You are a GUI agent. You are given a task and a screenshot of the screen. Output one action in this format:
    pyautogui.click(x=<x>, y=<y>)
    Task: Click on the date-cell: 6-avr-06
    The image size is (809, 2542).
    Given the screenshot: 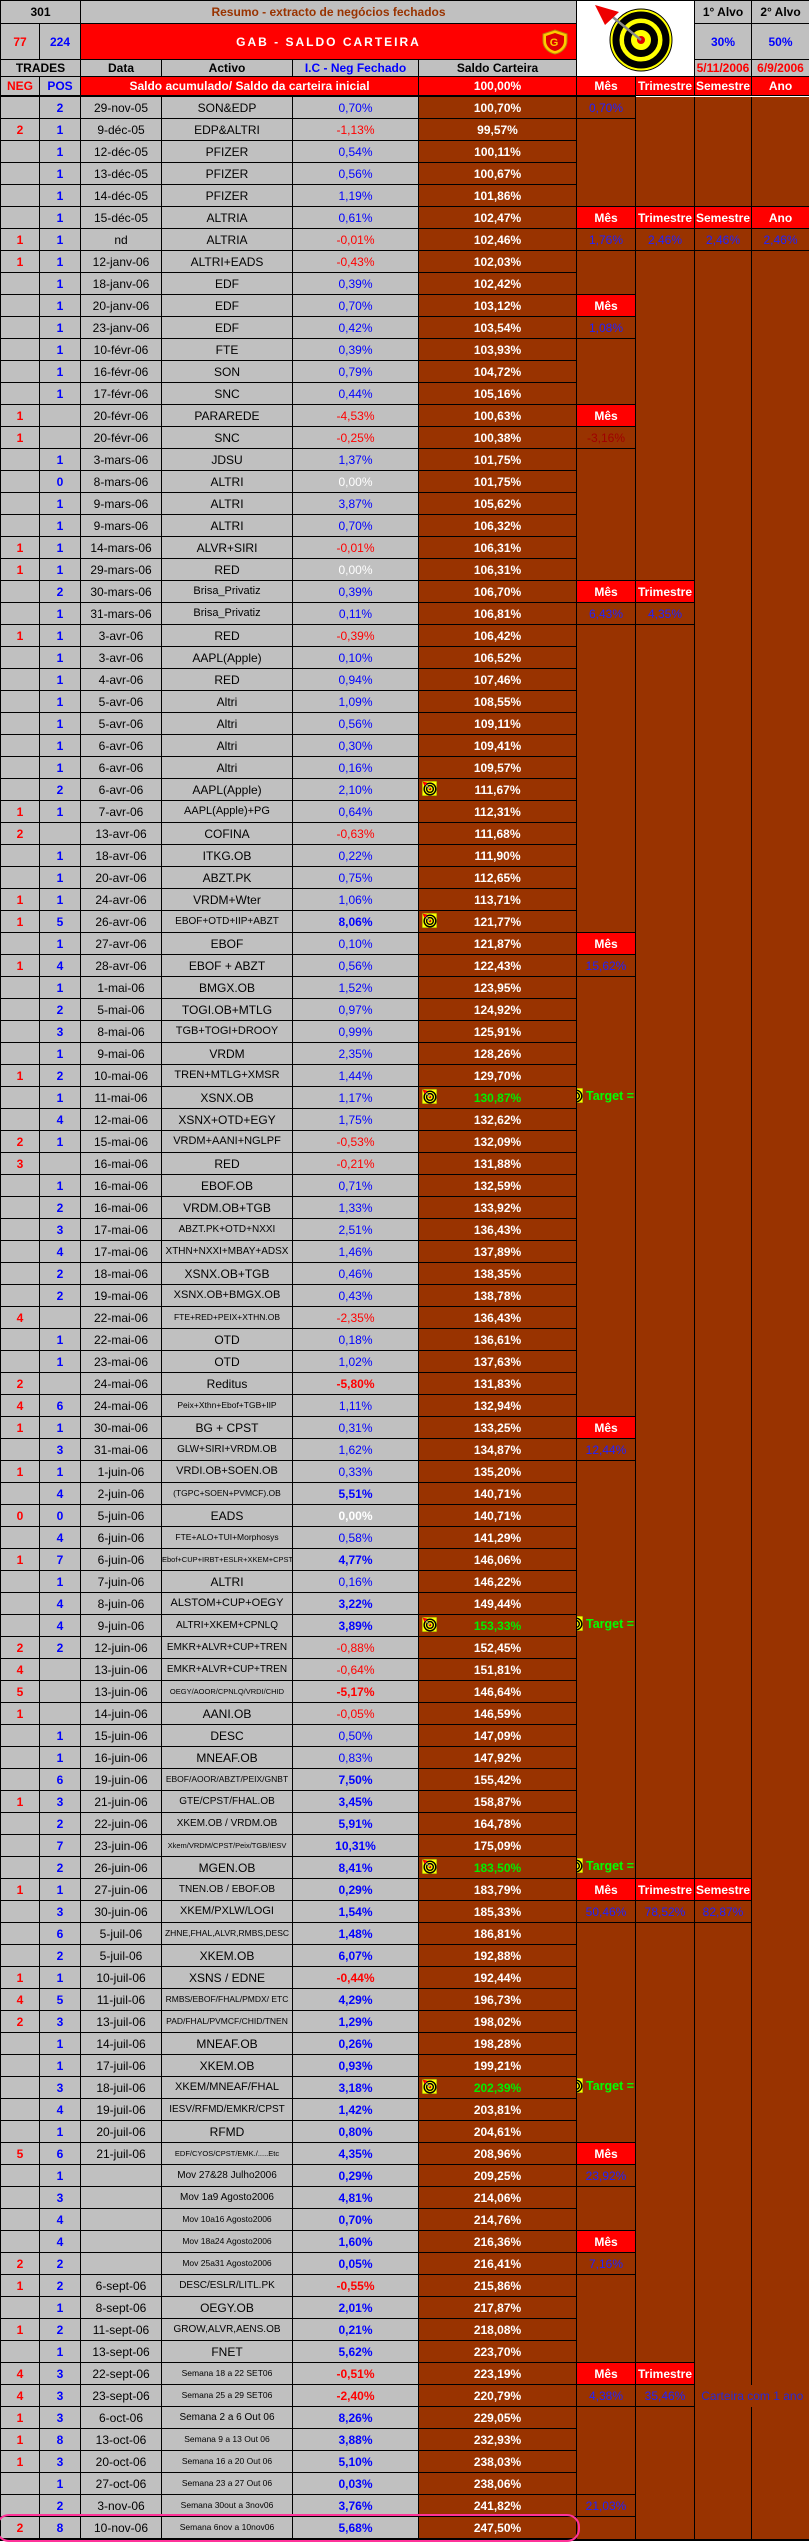 What is the action you would take?
    pyautogui.click(x=121, y=746)
    